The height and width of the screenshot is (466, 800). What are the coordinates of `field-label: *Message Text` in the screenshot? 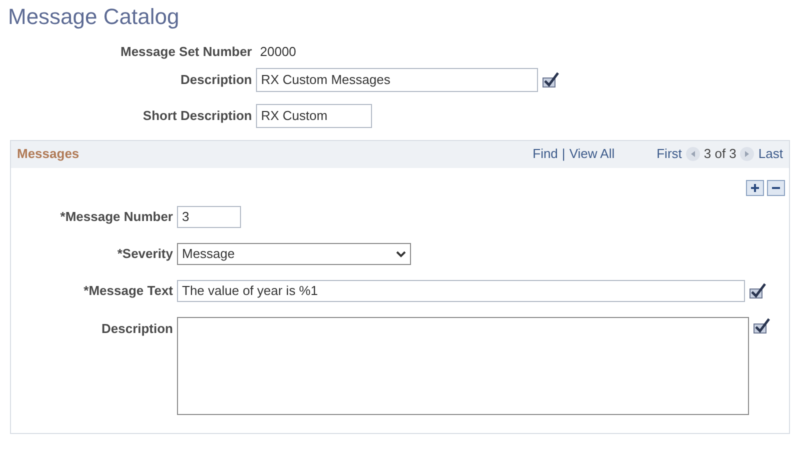 It's located at (127, 291).